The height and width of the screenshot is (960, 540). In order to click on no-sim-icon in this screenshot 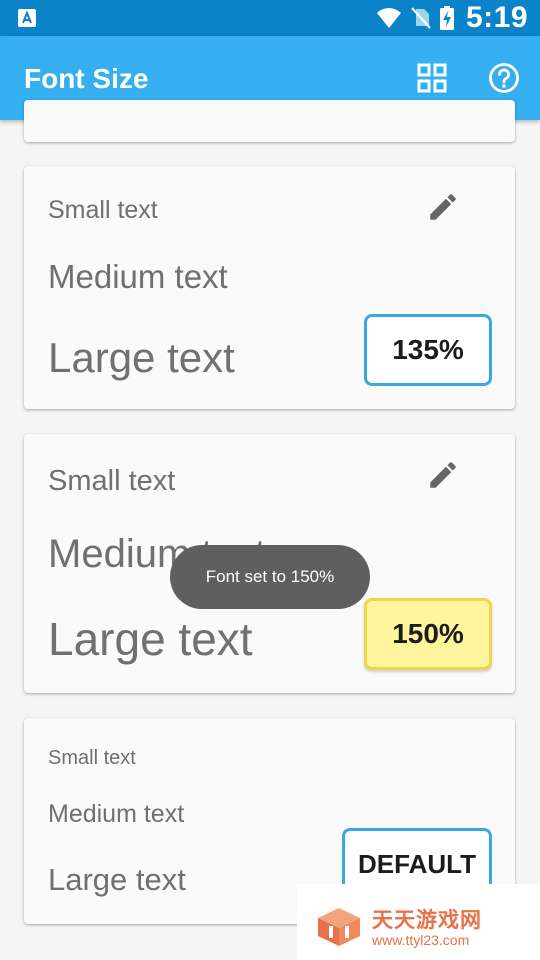, I will do `click(421, 18)`.